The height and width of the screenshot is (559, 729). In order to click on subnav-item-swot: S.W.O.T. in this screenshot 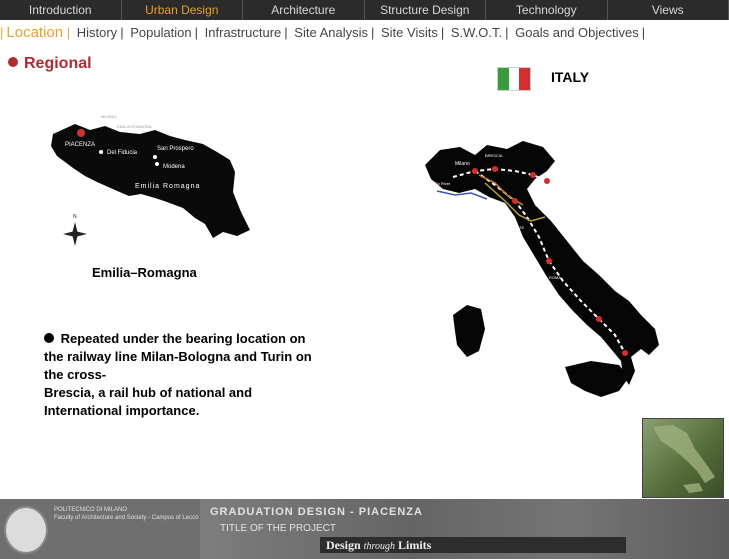, I will do `click(476, 32)`.